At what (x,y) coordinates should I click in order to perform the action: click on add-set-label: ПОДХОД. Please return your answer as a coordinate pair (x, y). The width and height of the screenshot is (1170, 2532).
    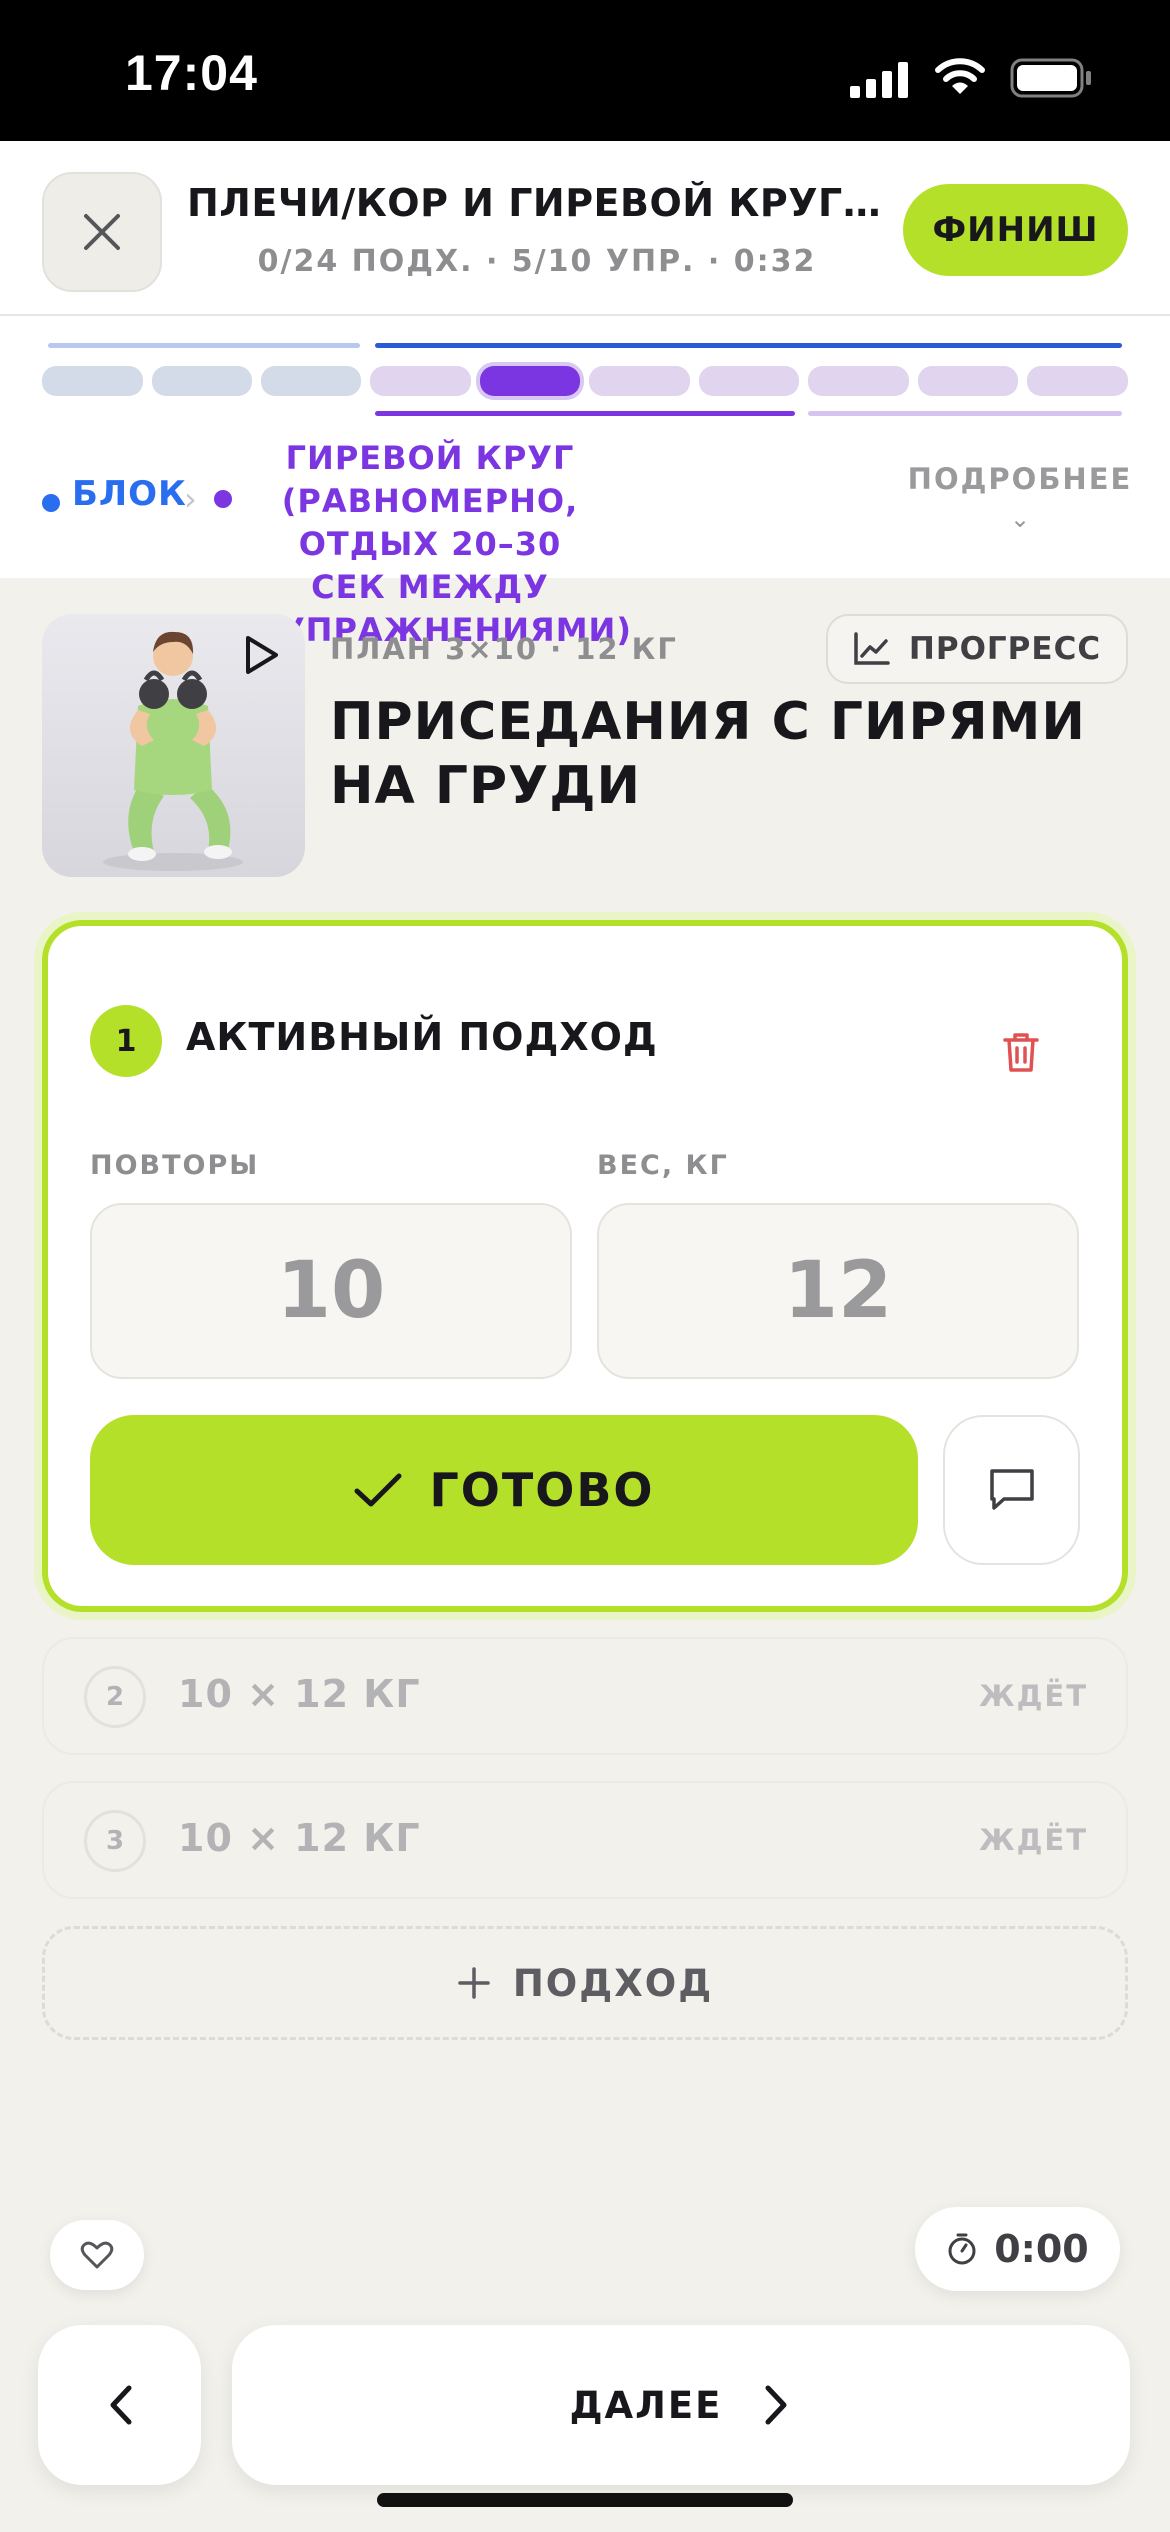
    Looking at the image, I should click on (613, 1983).